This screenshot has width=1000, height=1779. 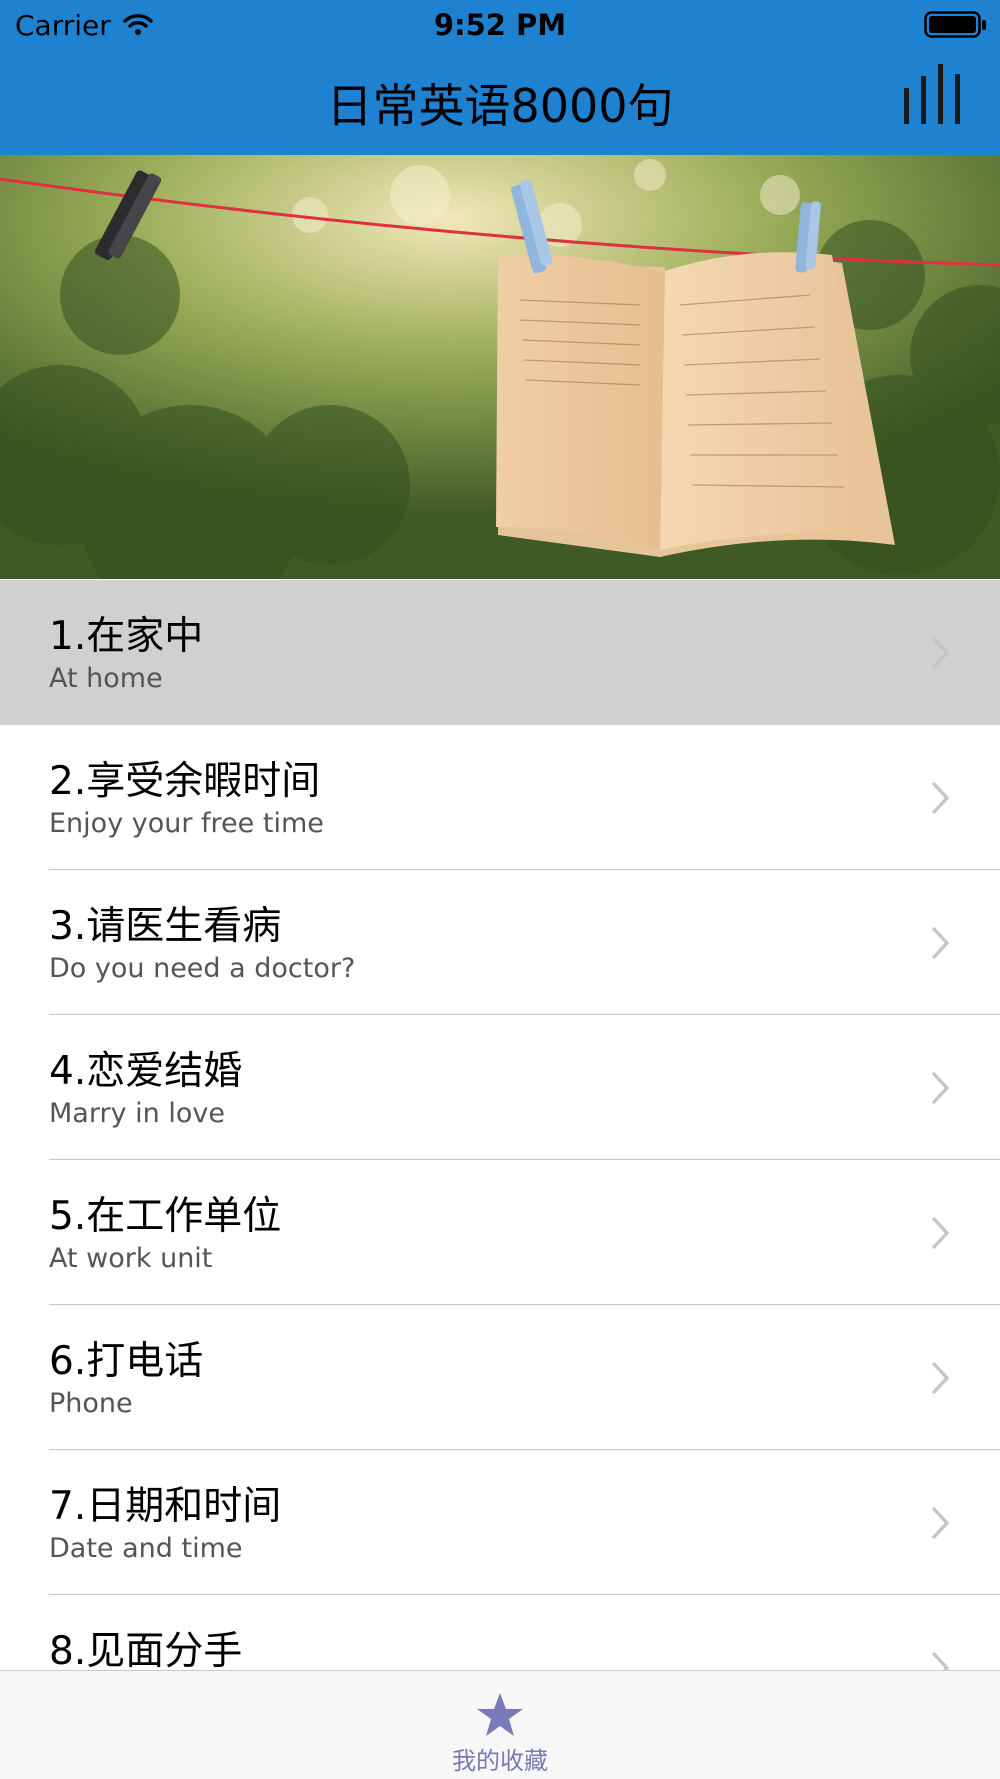 What do you see at coordinates (956, 27) in the screenshot?
I see `battery-icon` at bounding box center [956, 27].